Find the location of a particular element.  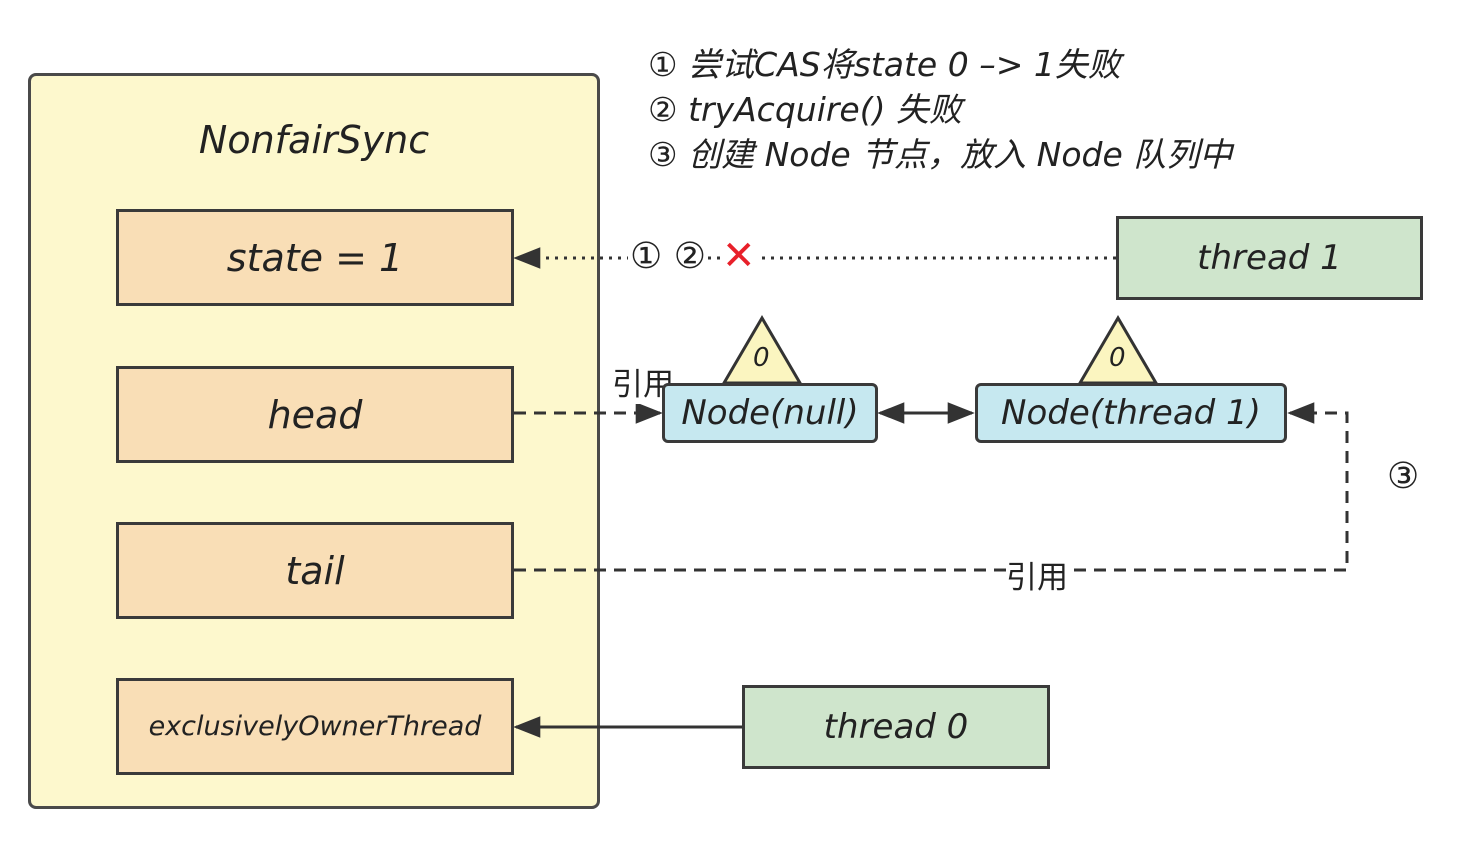

fail-cross-icon: ✕ is located at coordinates (739, 256).